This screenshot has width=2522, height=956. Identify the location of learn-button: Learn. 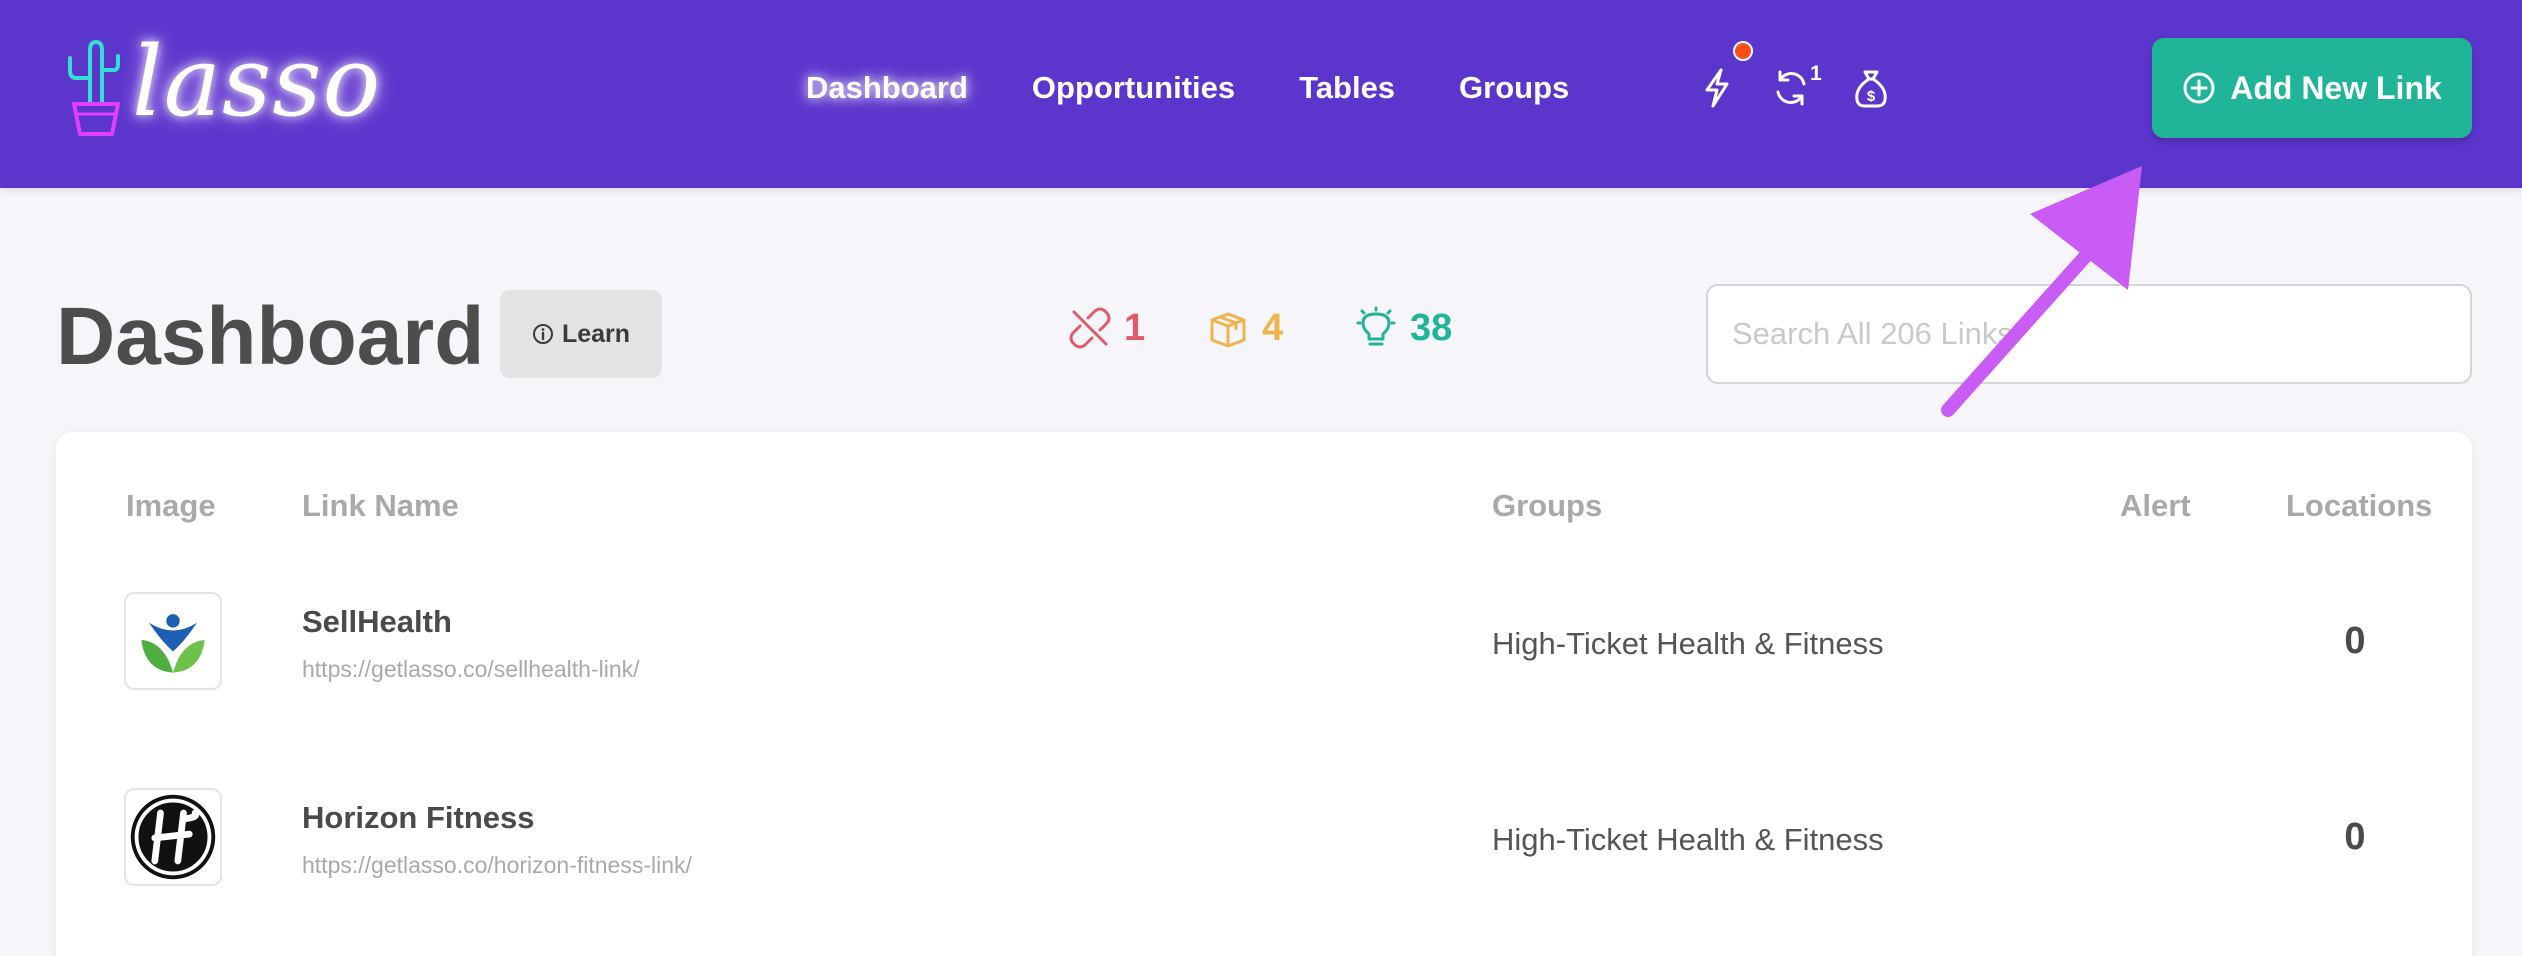
(581, 334).